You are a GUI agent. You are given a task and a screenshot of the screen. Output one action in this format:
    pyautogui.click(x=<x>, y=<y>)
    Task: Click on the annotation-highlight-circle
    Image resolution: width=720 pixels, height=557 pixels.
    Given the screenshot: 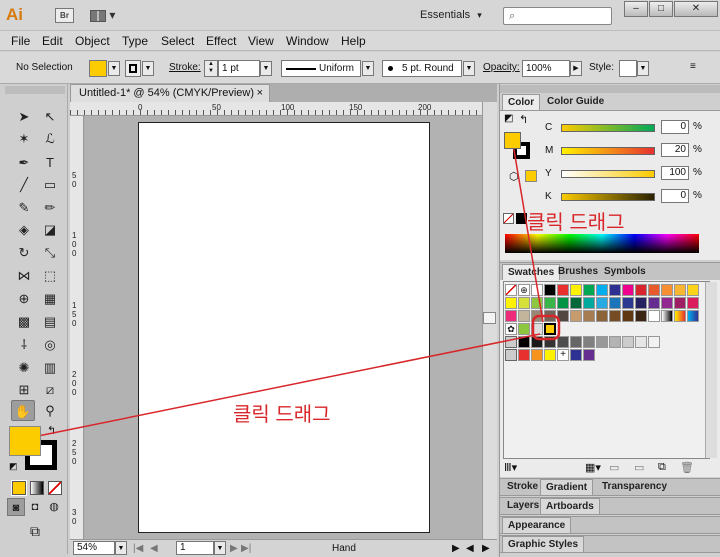 What is the action you would take?
    pyautogui.click(x=546, y=327)
    